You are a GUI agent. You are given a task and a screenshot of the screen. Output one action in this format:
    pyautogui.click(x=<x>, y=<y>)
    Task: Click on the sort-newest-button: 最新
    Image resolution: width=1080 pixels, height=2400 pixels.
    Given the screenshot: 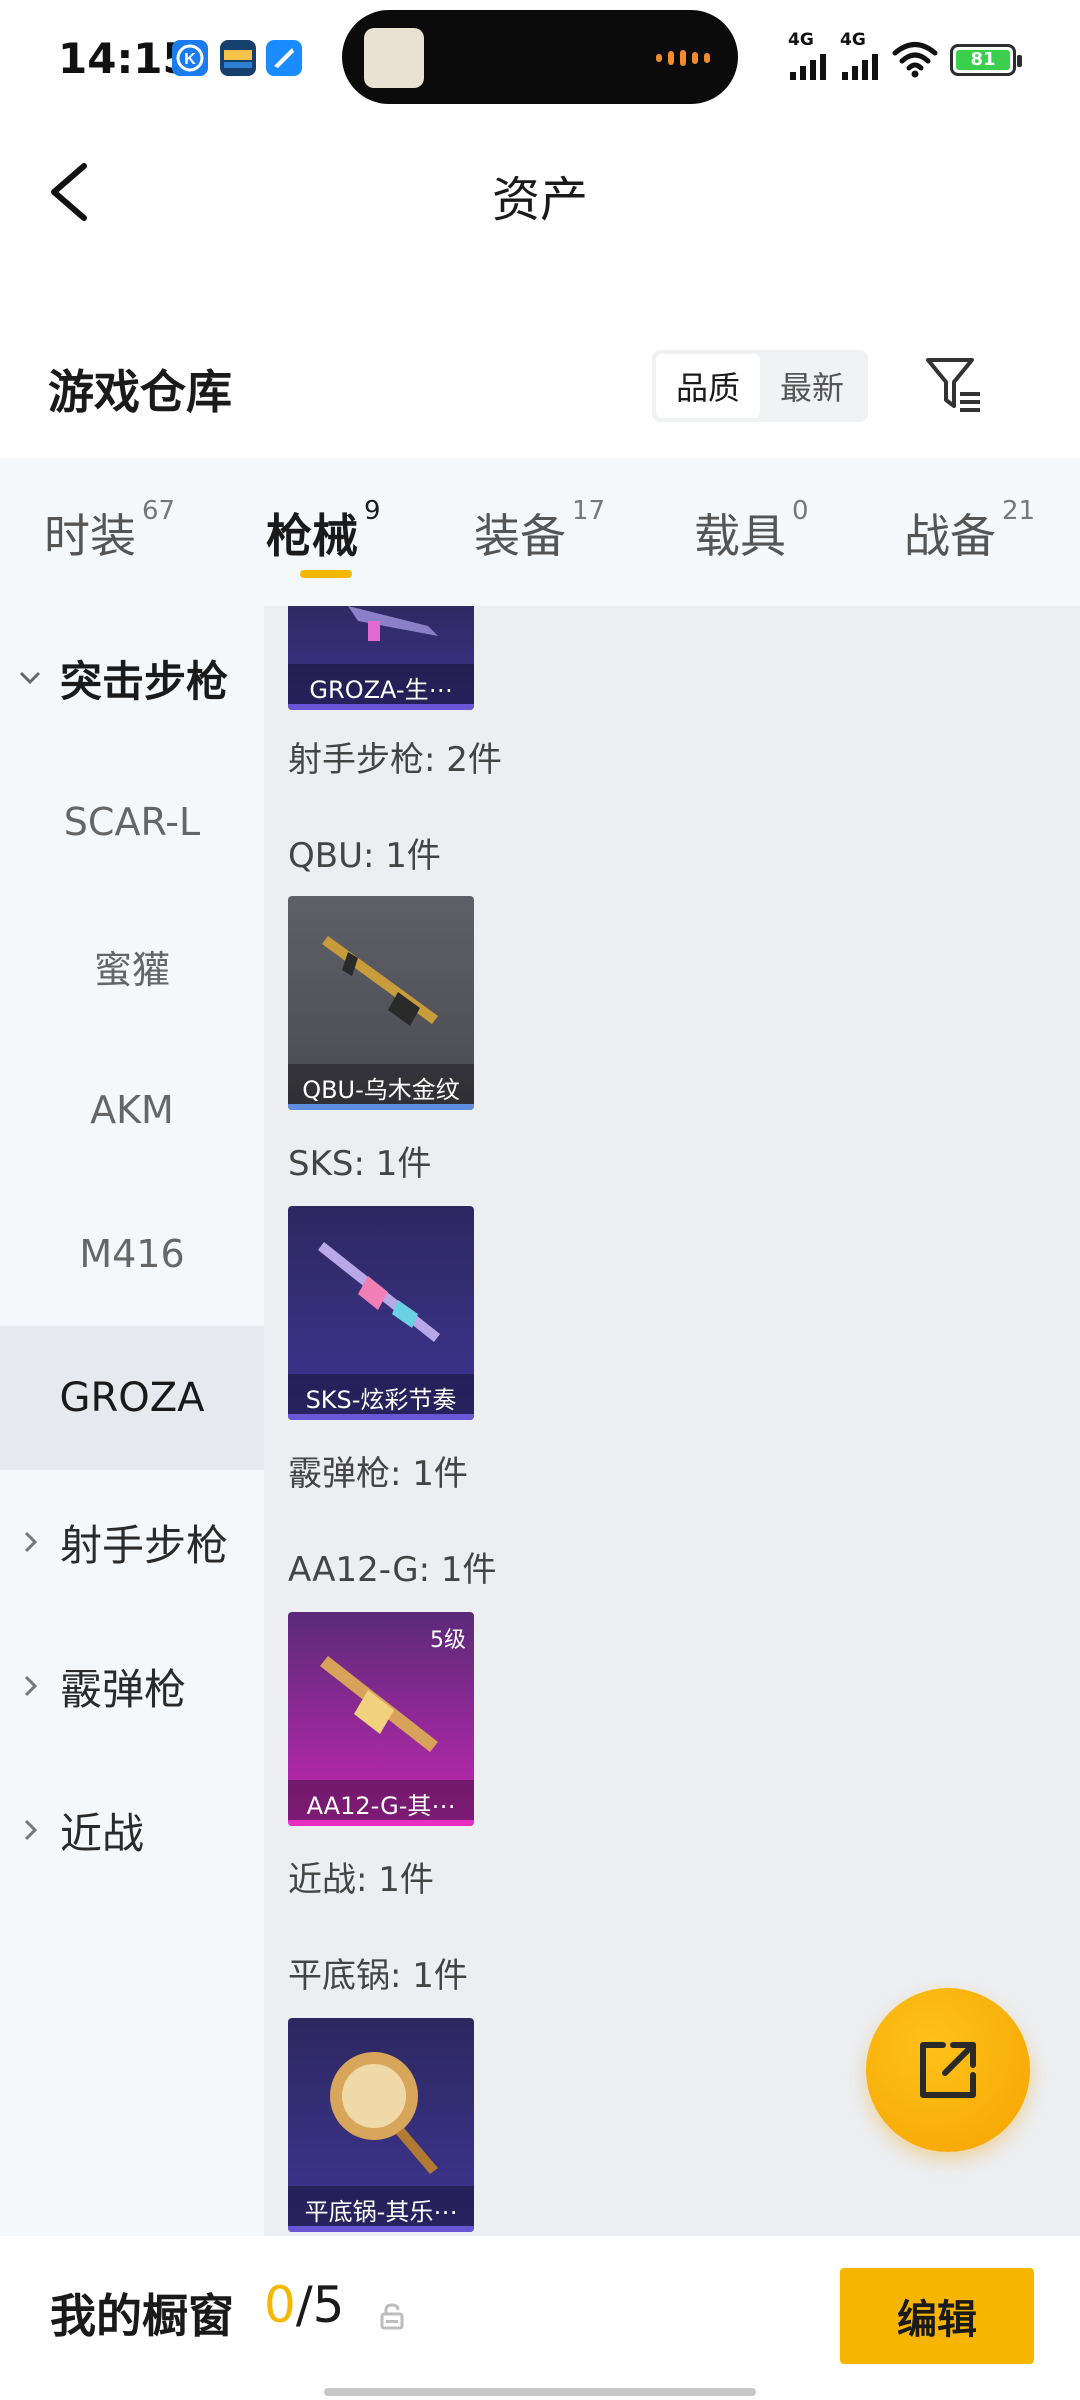 What is the action you would take?
    pyautogui.click(x=812, y=386)
    